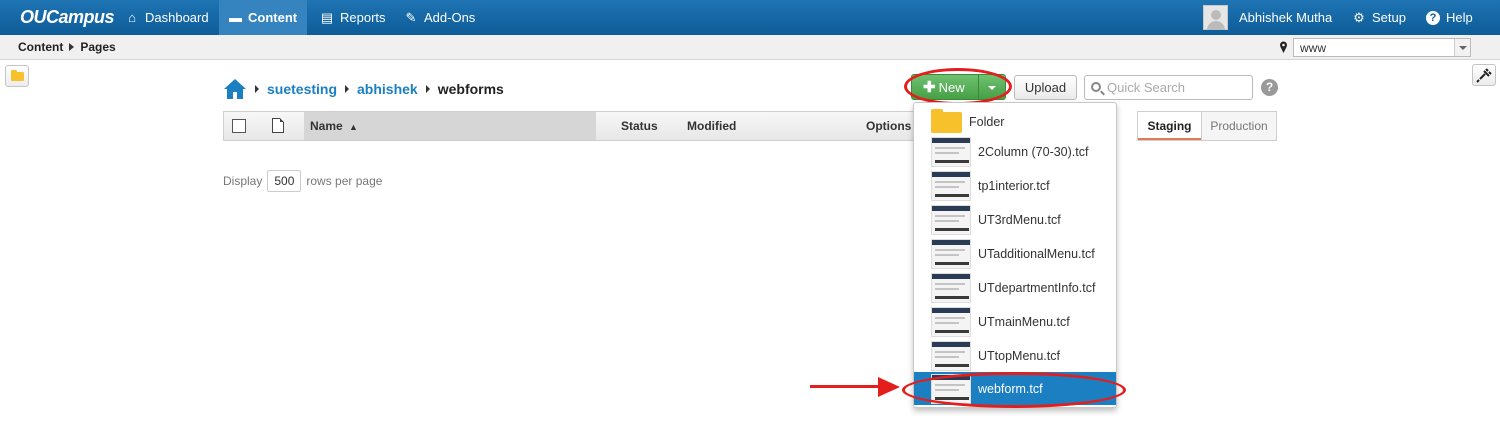  I want to click on select-all-checkbox, so click(239, 126).